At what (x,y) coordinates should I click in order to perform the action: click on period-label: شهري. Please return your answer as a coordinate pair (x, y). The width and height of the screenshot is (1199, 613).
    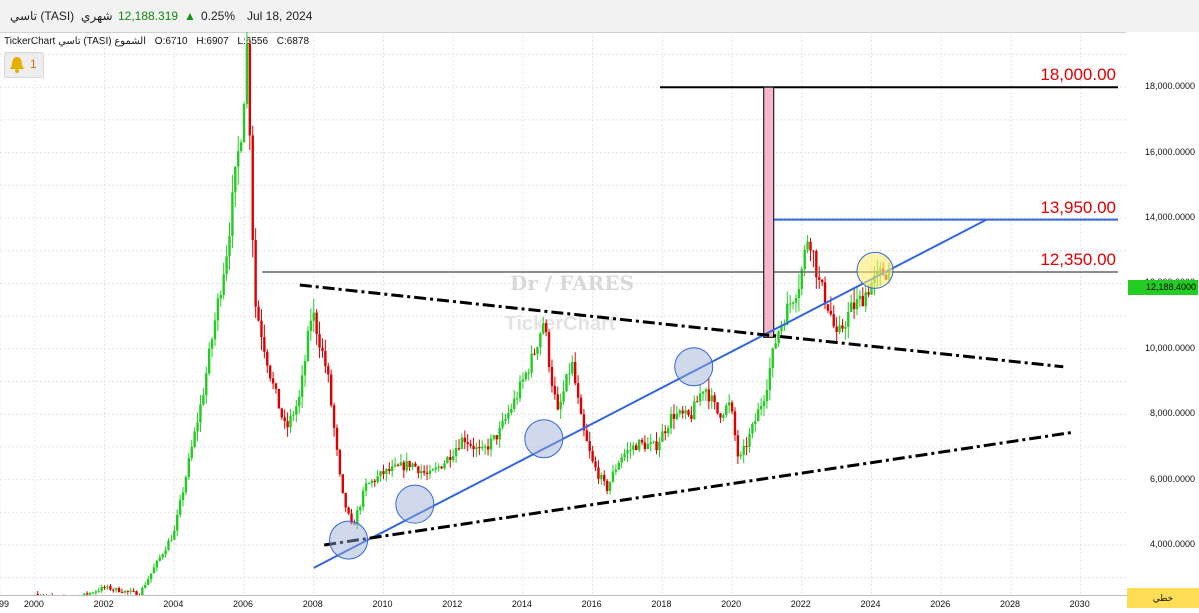
    Looking at the image, I should click on (97, 16).